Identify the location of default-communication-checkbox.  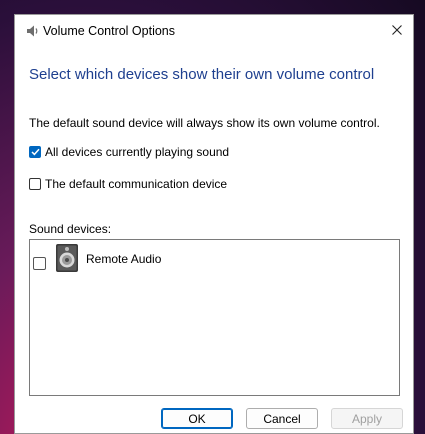
(35, 184).